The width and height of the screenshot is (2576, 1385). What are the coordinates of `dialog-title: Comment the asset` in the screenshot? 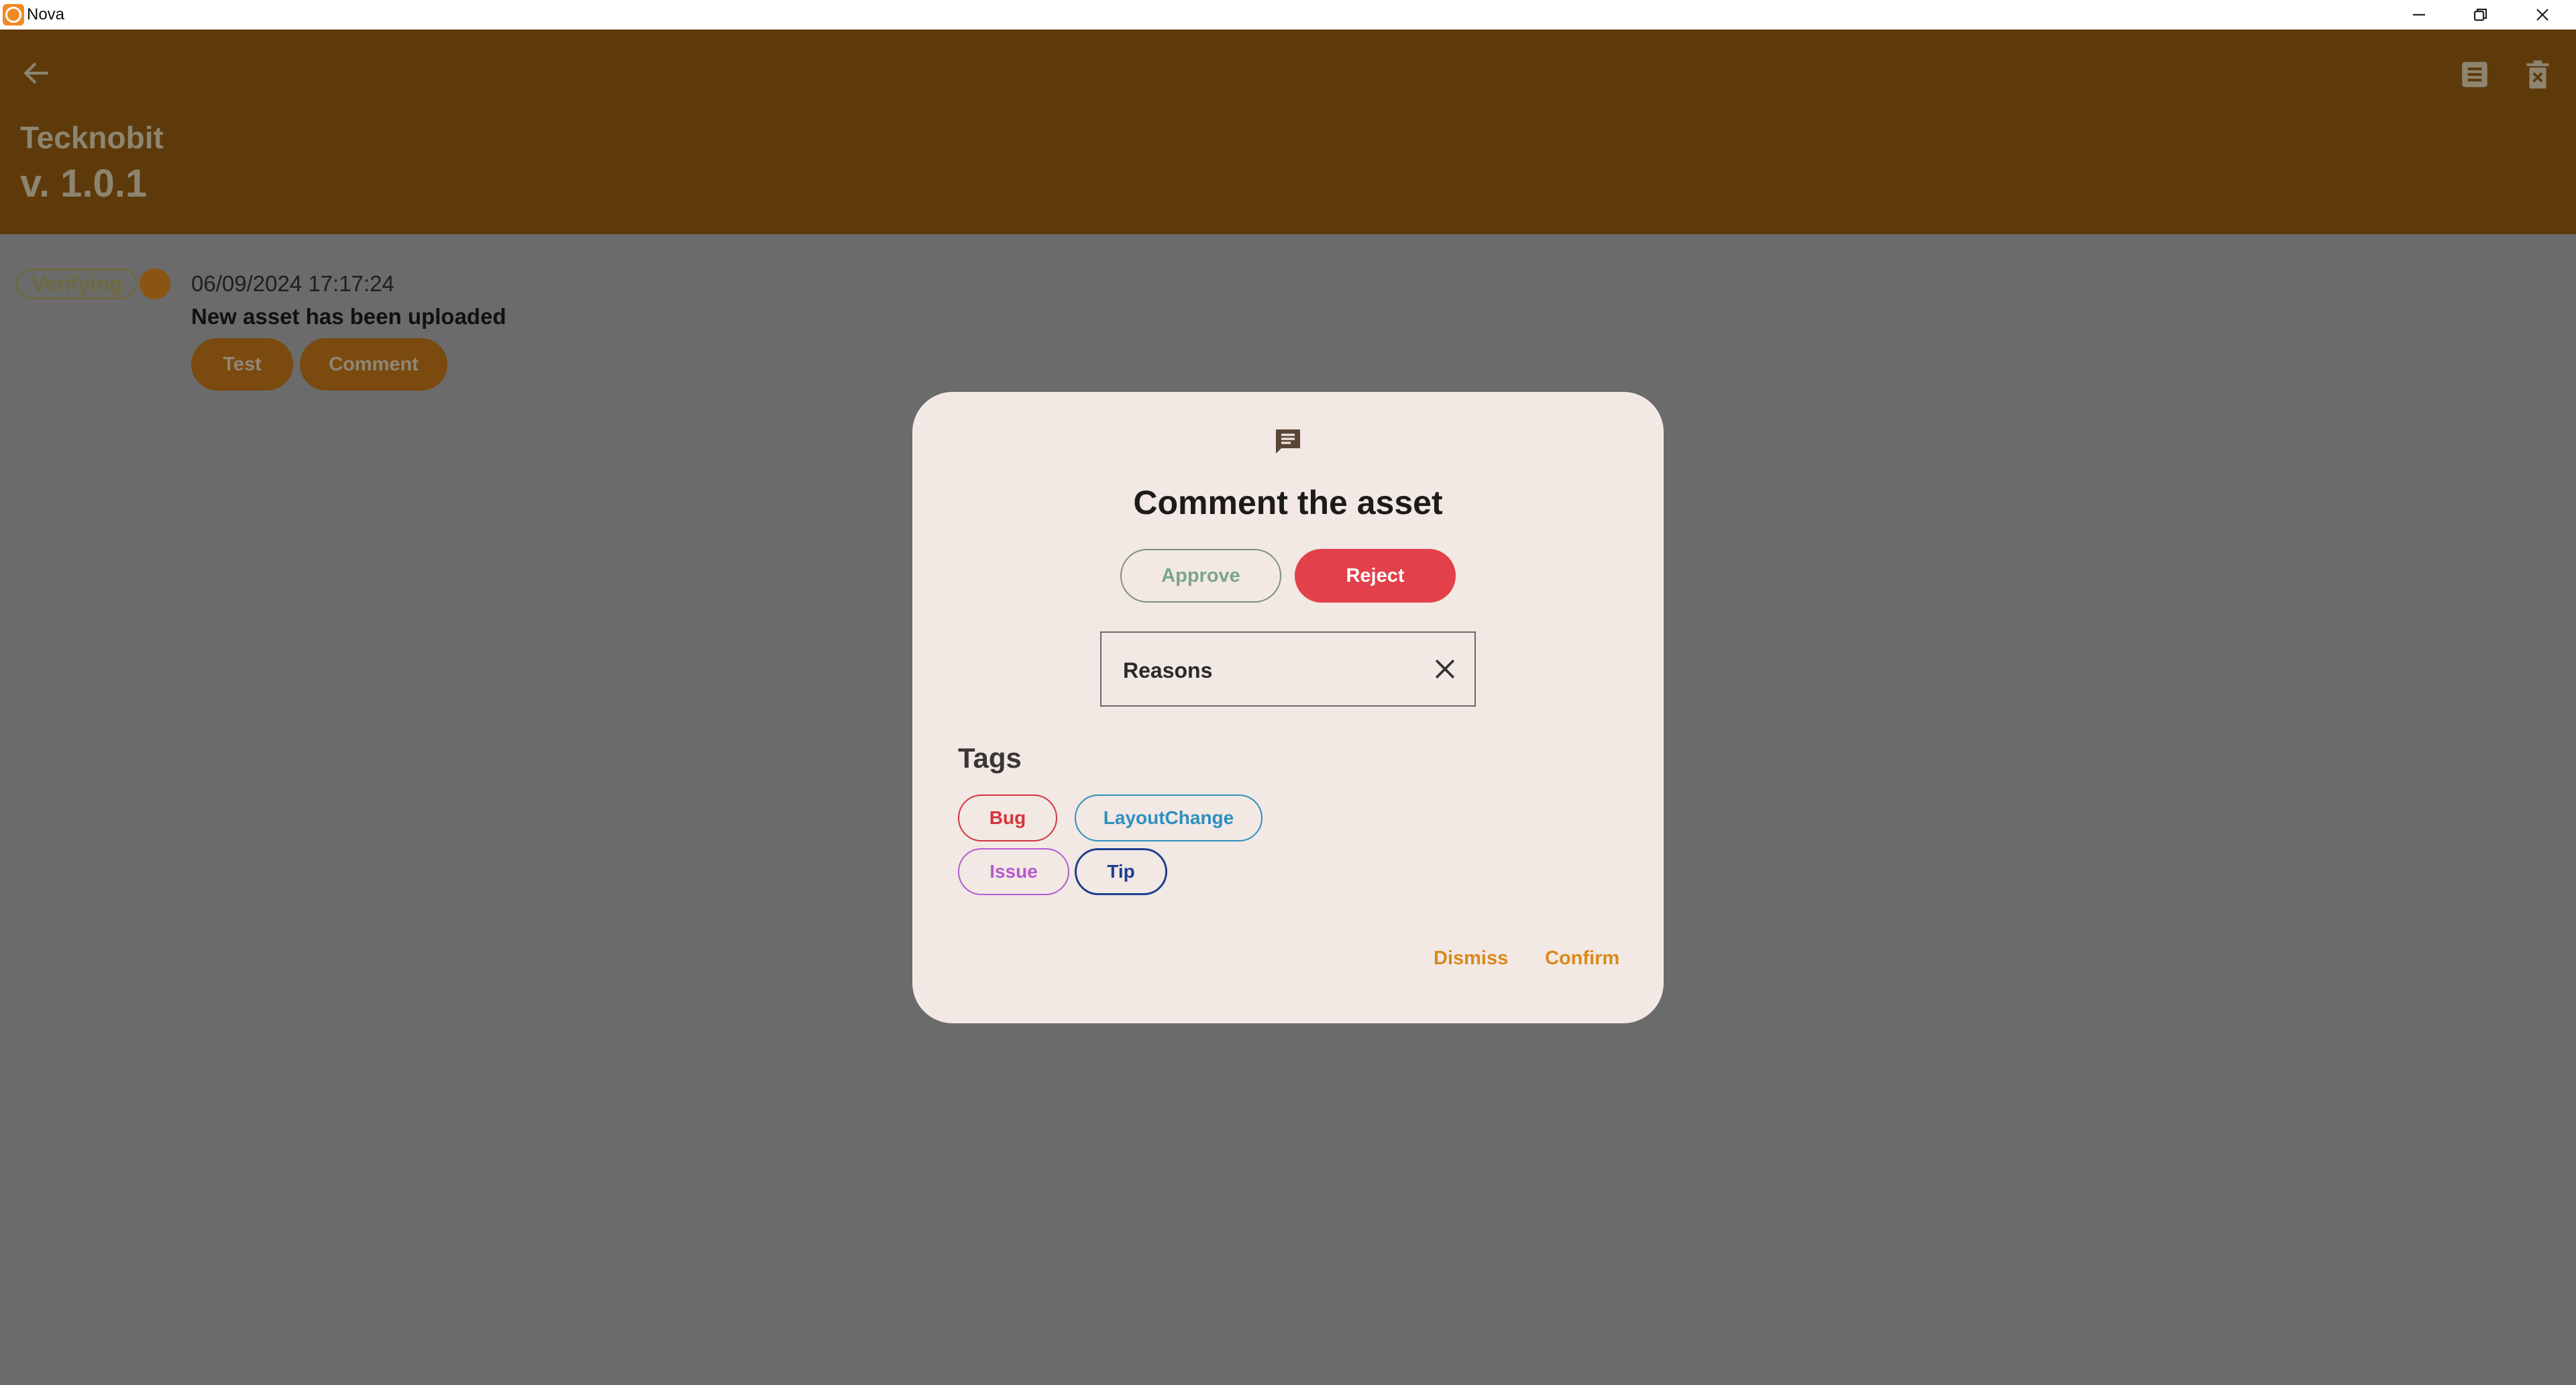 It's located at (1288, 502).